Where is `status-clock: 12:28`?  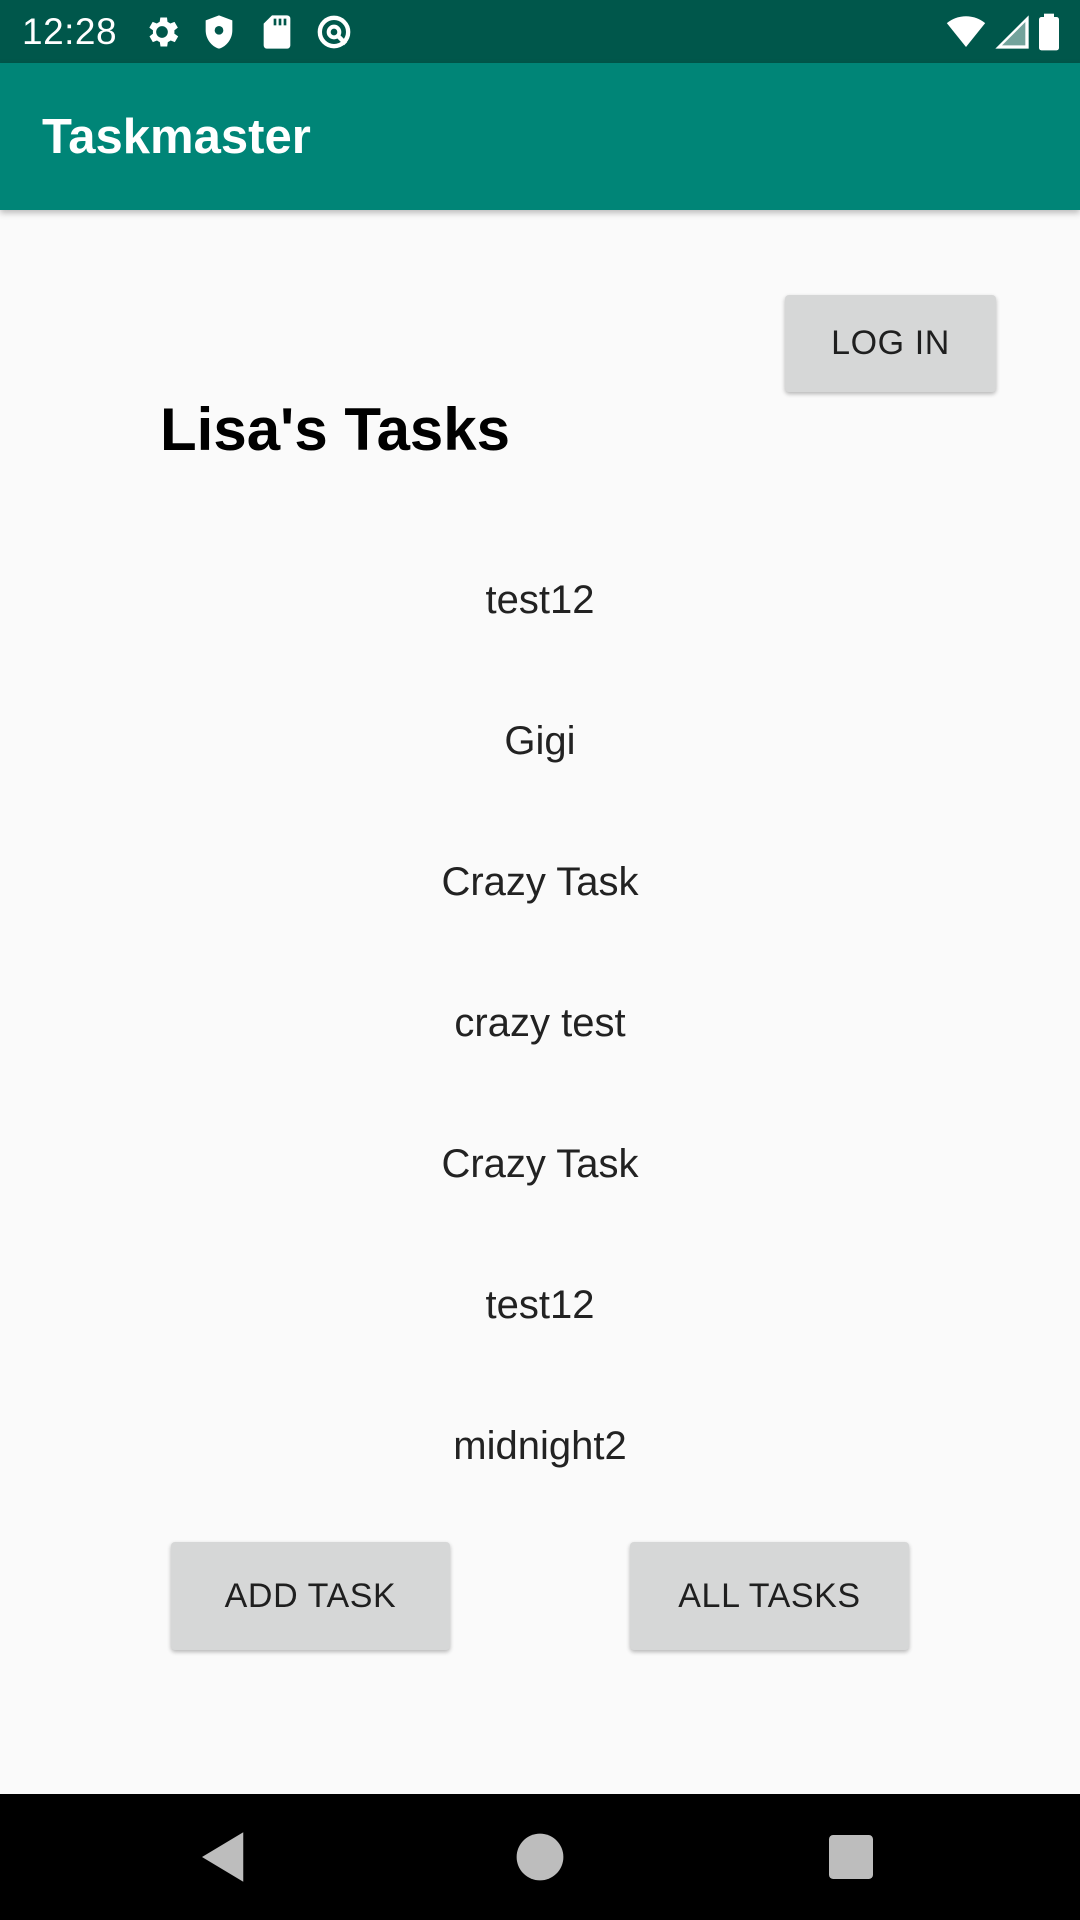 status-clock: 12:28 is located at coordinates (70, 31).